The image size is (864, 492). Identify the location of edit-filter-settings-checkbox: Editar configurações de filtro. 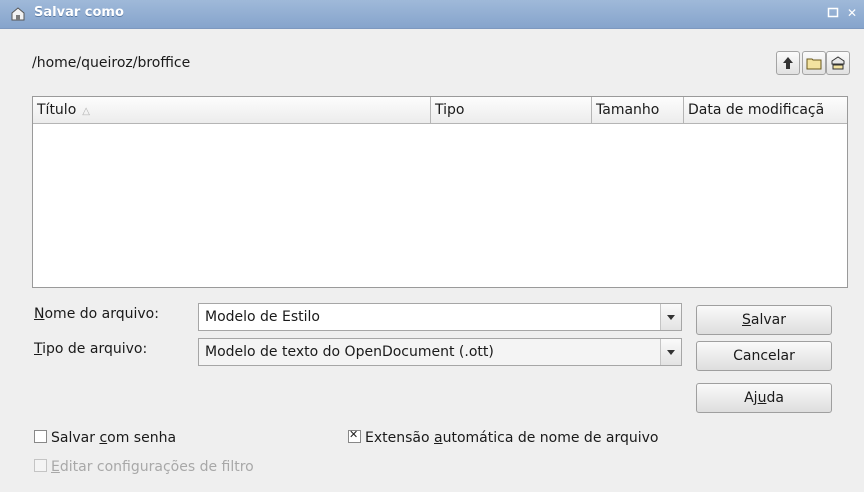
(144, 467).